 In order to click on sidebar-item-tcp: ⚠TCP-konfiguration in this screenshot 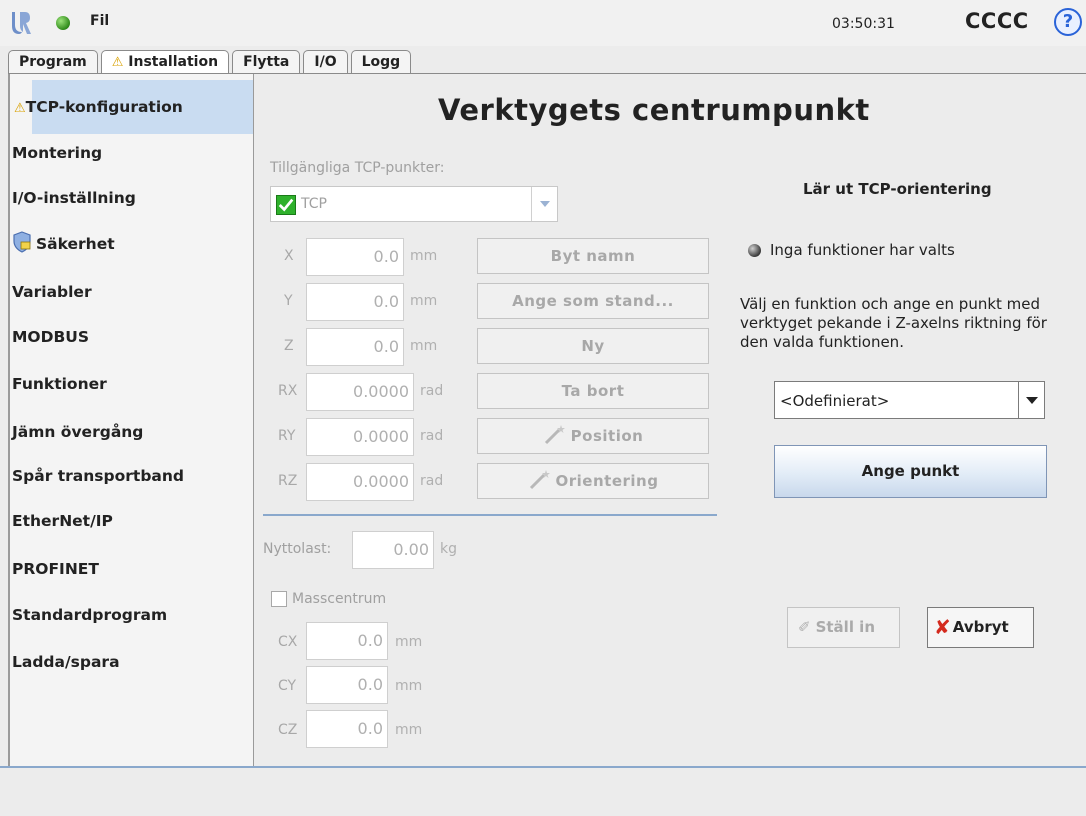, I will do `click(131, 107)`.